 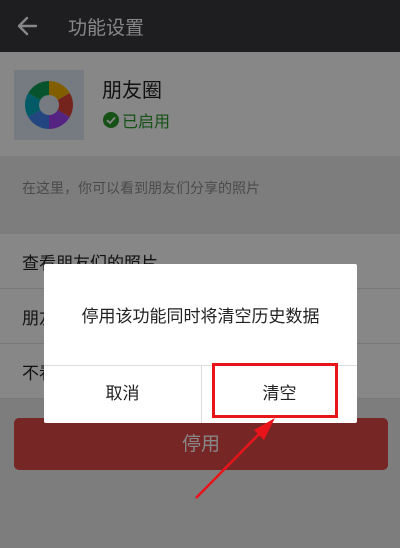 I want to click on cancel-button: 取消, so click(x=122, y=394).